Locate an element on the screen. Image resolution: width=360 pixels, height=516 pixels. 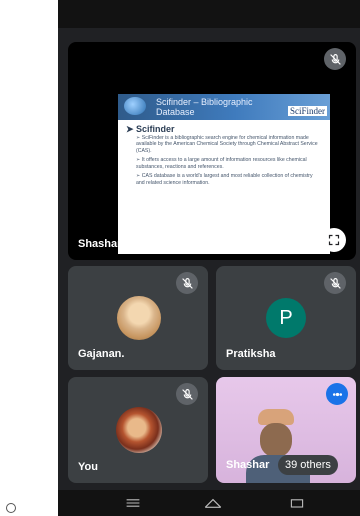
participant-tile-you: You is located at coordinates (138, 430).